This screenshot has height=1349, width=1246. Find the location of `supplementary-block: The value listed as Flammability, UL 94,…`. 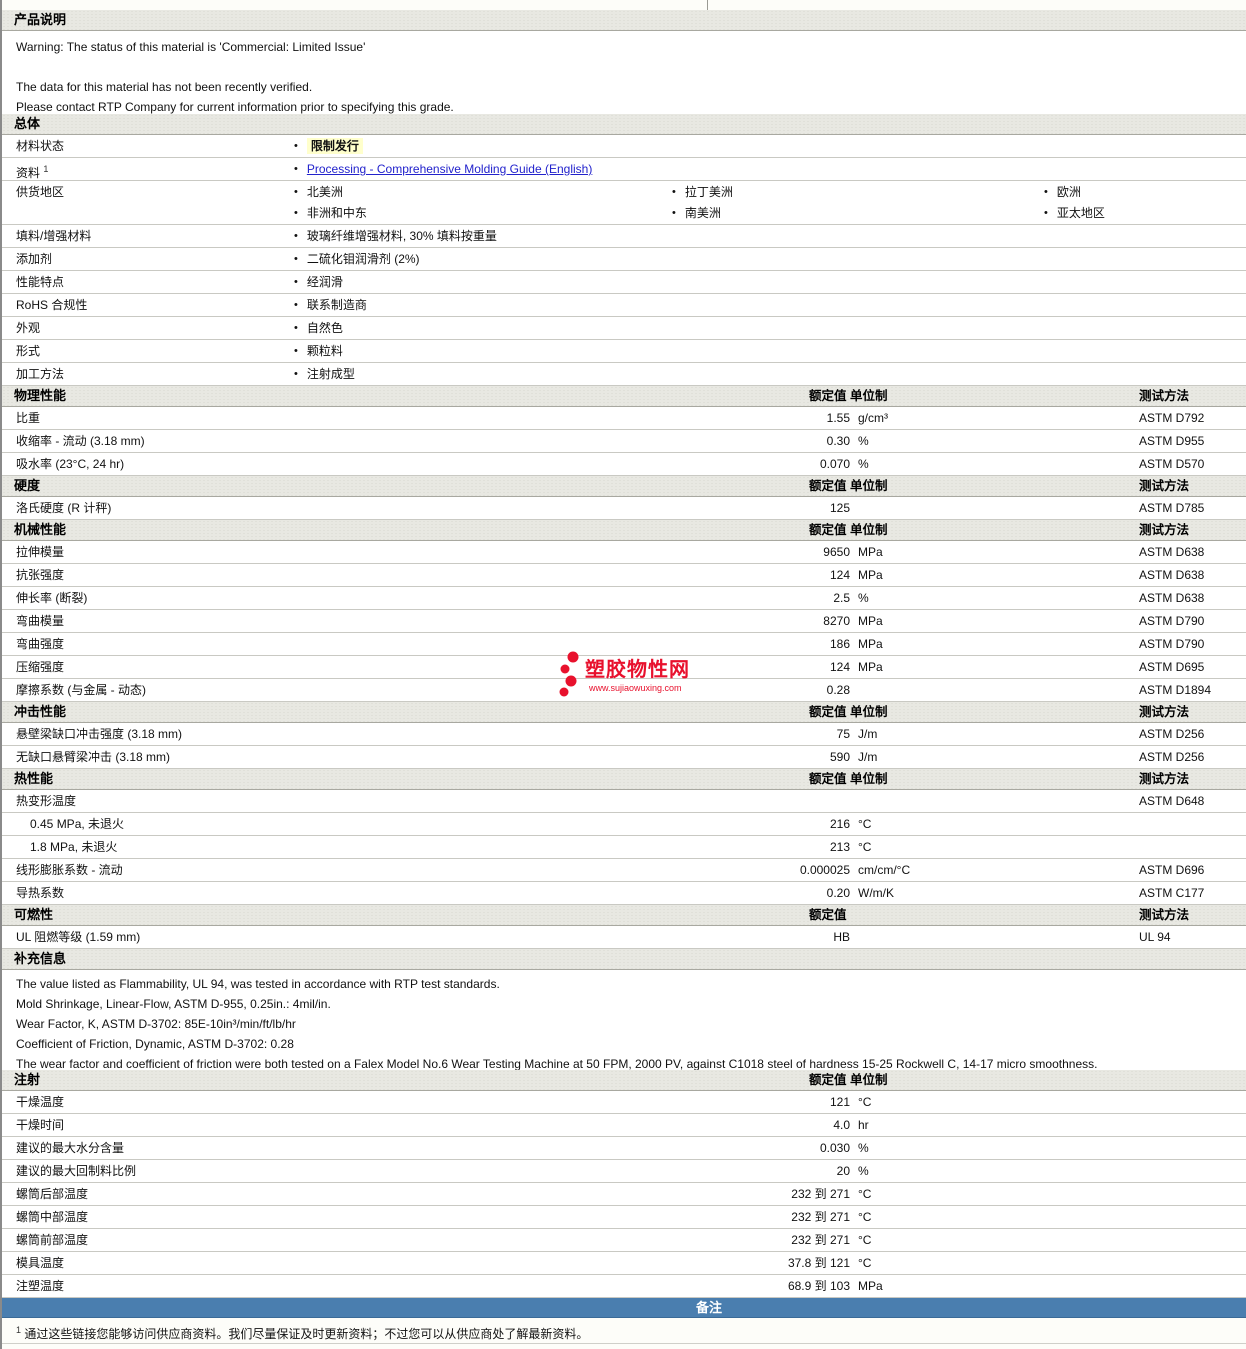

supplementary-block: The value listed as Flammability, UL 94,… is located at coordinates (624, 1020).